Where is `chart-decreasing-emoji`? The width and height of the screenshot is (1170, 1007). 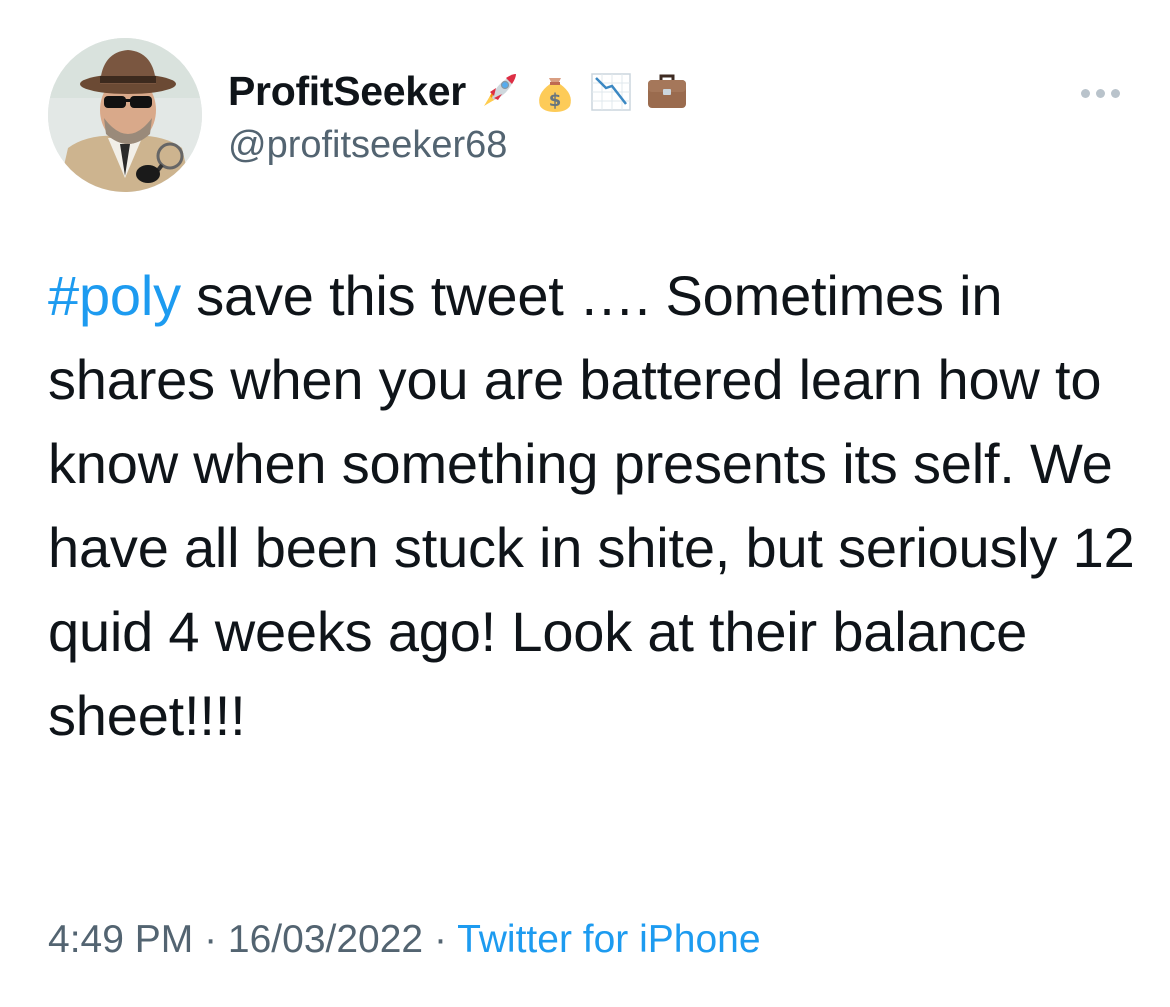 chart-decreasing-emoji is located at coordinates (611, 91).